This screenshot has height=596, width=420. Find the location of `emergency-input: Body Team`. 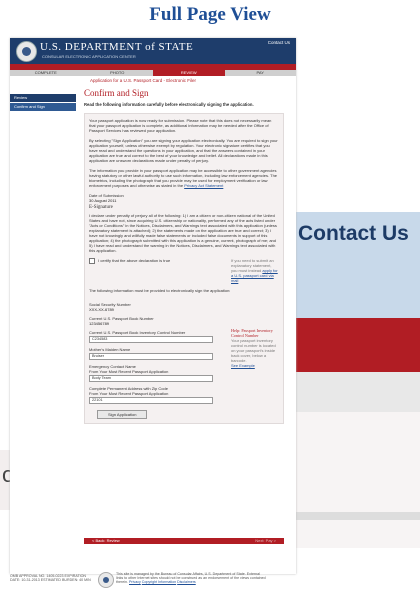

emergency-input: Body Team is located at coordinates (151, 378).